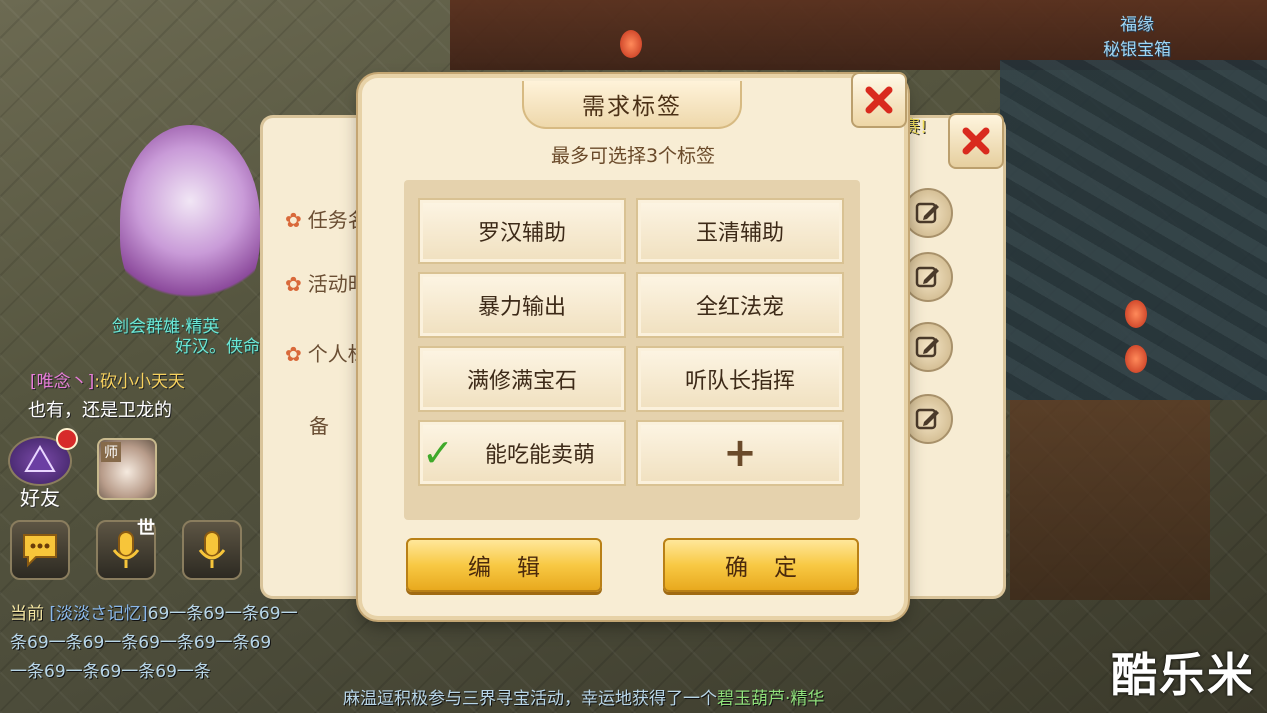 The height and width of the screenshot is (713, 1267). Describe the element at coordinates (521, 233) in the screenshot. I see `tag-label: 罗汉辅助` at that location.